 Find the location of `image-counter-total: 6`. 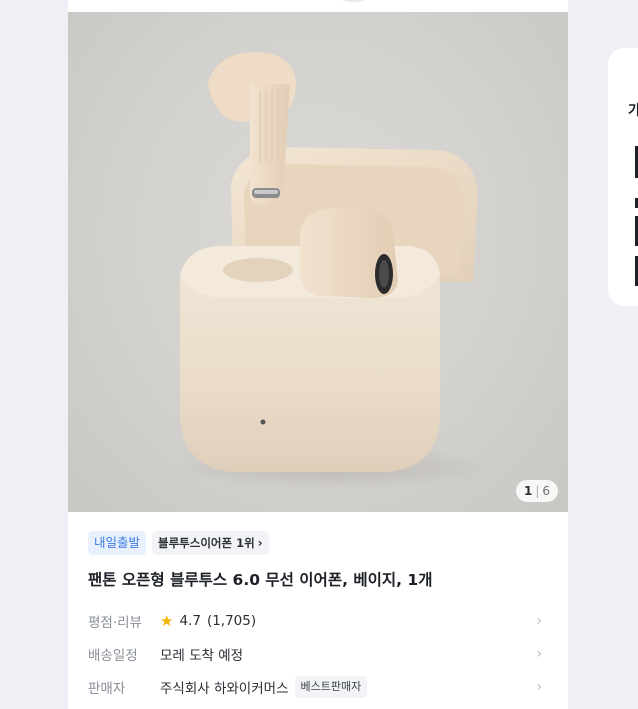

image-counter-total: 6 is located at coordinates (546, 491).